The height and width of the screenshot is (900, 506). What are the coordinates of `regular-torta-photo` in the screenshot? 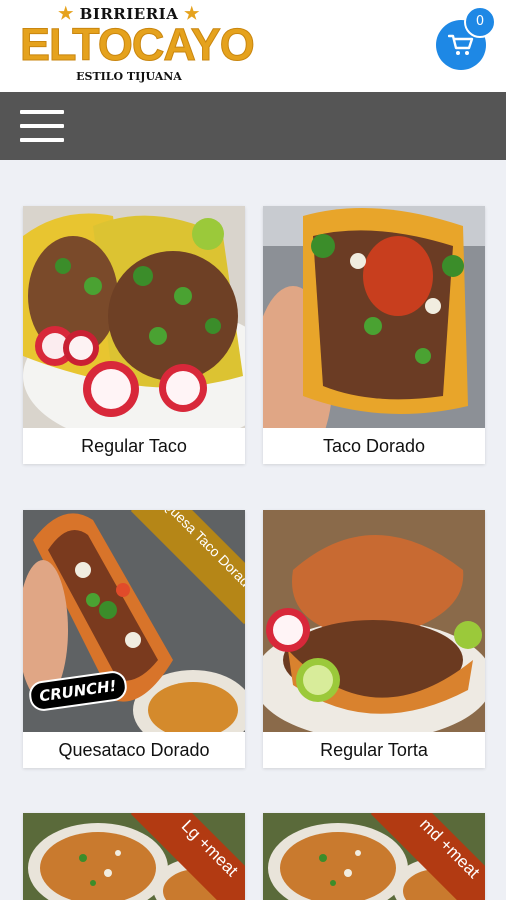 It's located at (374, 621).